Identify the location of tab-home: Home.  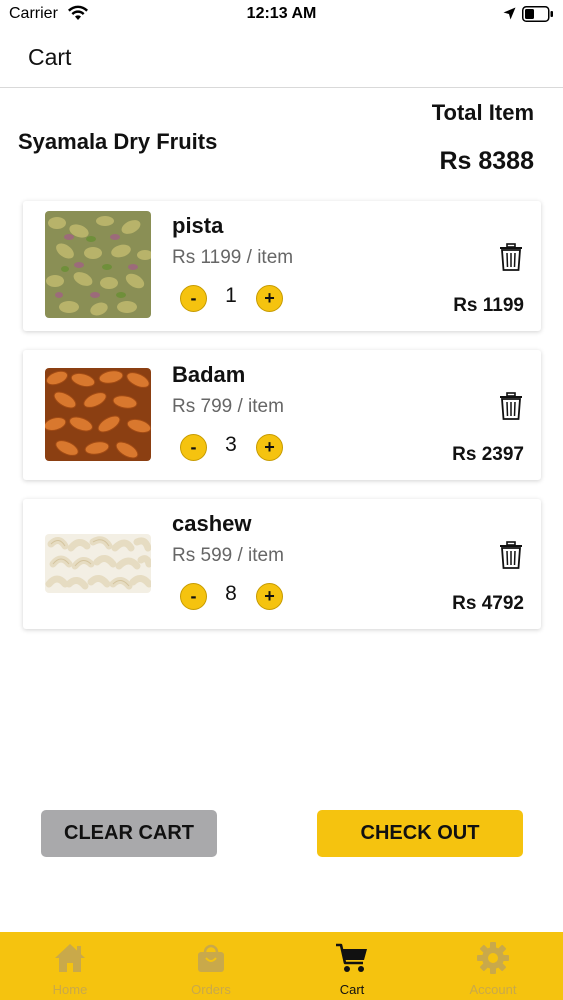
(70, 966).